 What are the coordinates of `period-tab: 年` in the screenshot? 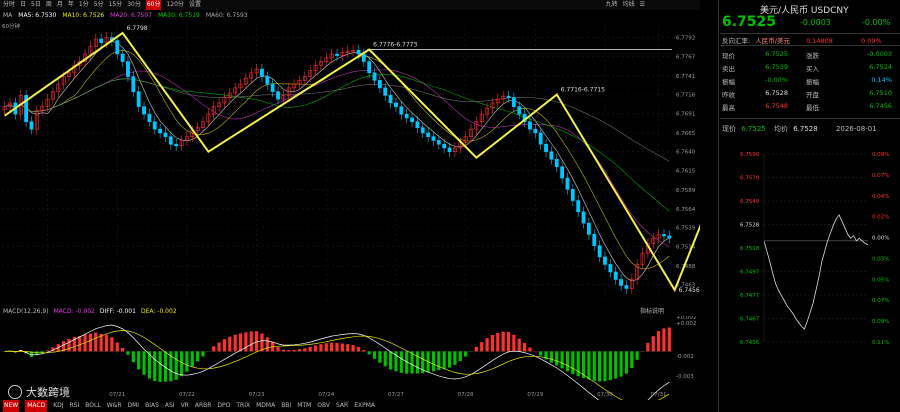 It's located at (71, 5).